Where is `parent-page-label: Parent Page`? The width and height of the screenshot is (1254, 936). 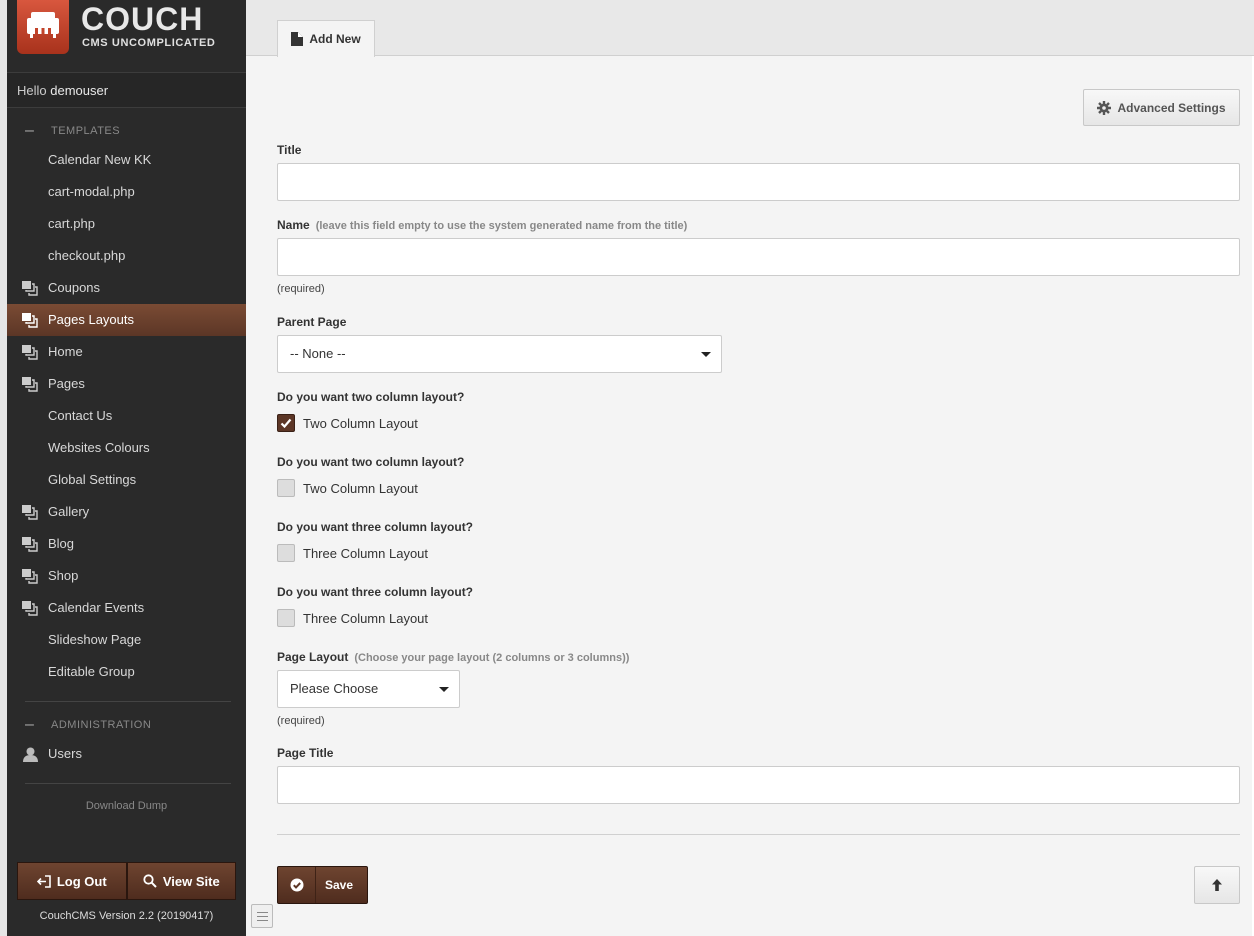 parent-page-label: Parent Page is located at coordinates (312, 322).